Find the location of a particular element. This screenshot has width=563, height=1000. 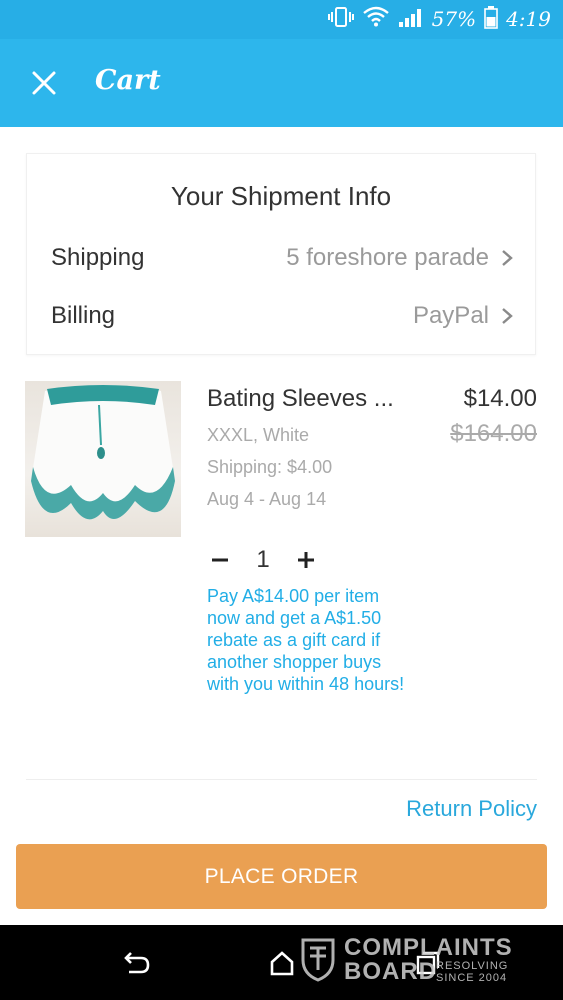

billing-label: Billing is located at coordinates (83, 315).